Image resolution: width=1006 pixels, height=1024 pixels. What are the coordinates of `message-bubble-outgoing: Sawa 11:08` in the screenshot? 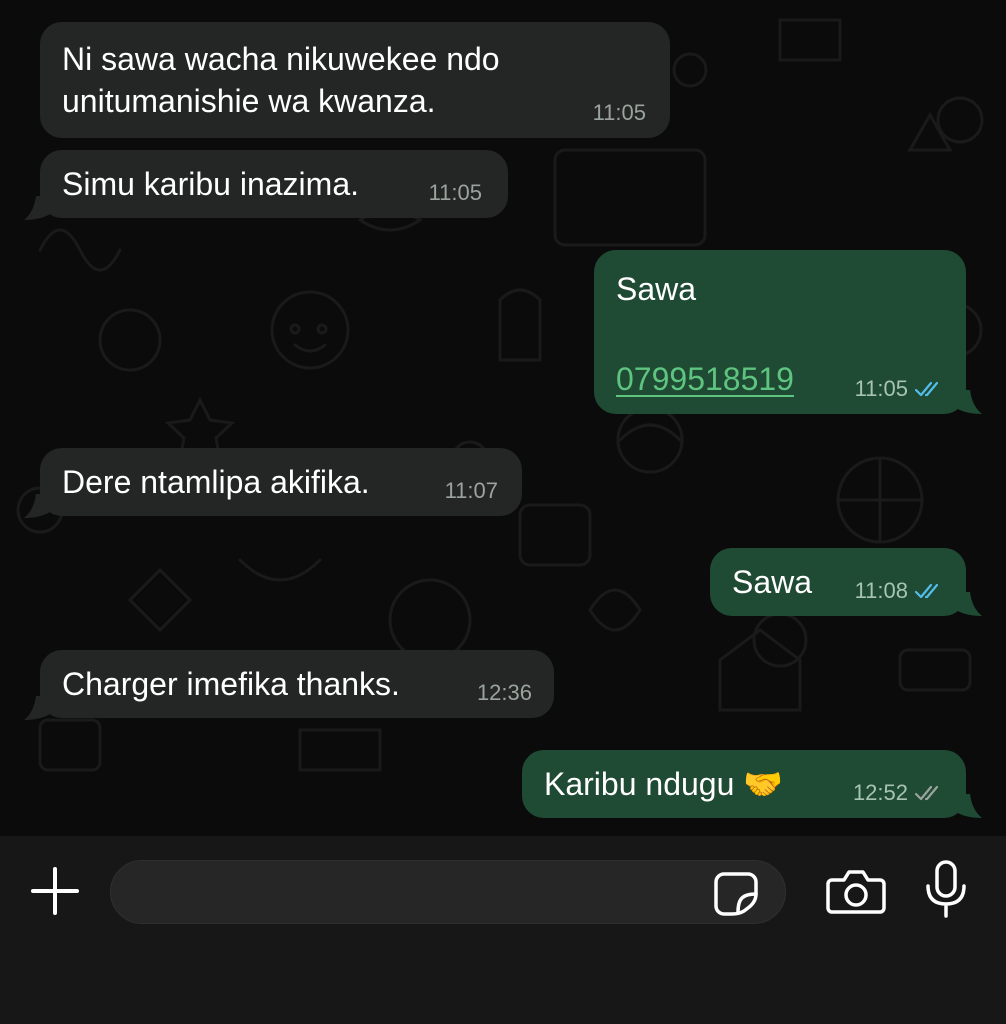 It's located at (838, 582).